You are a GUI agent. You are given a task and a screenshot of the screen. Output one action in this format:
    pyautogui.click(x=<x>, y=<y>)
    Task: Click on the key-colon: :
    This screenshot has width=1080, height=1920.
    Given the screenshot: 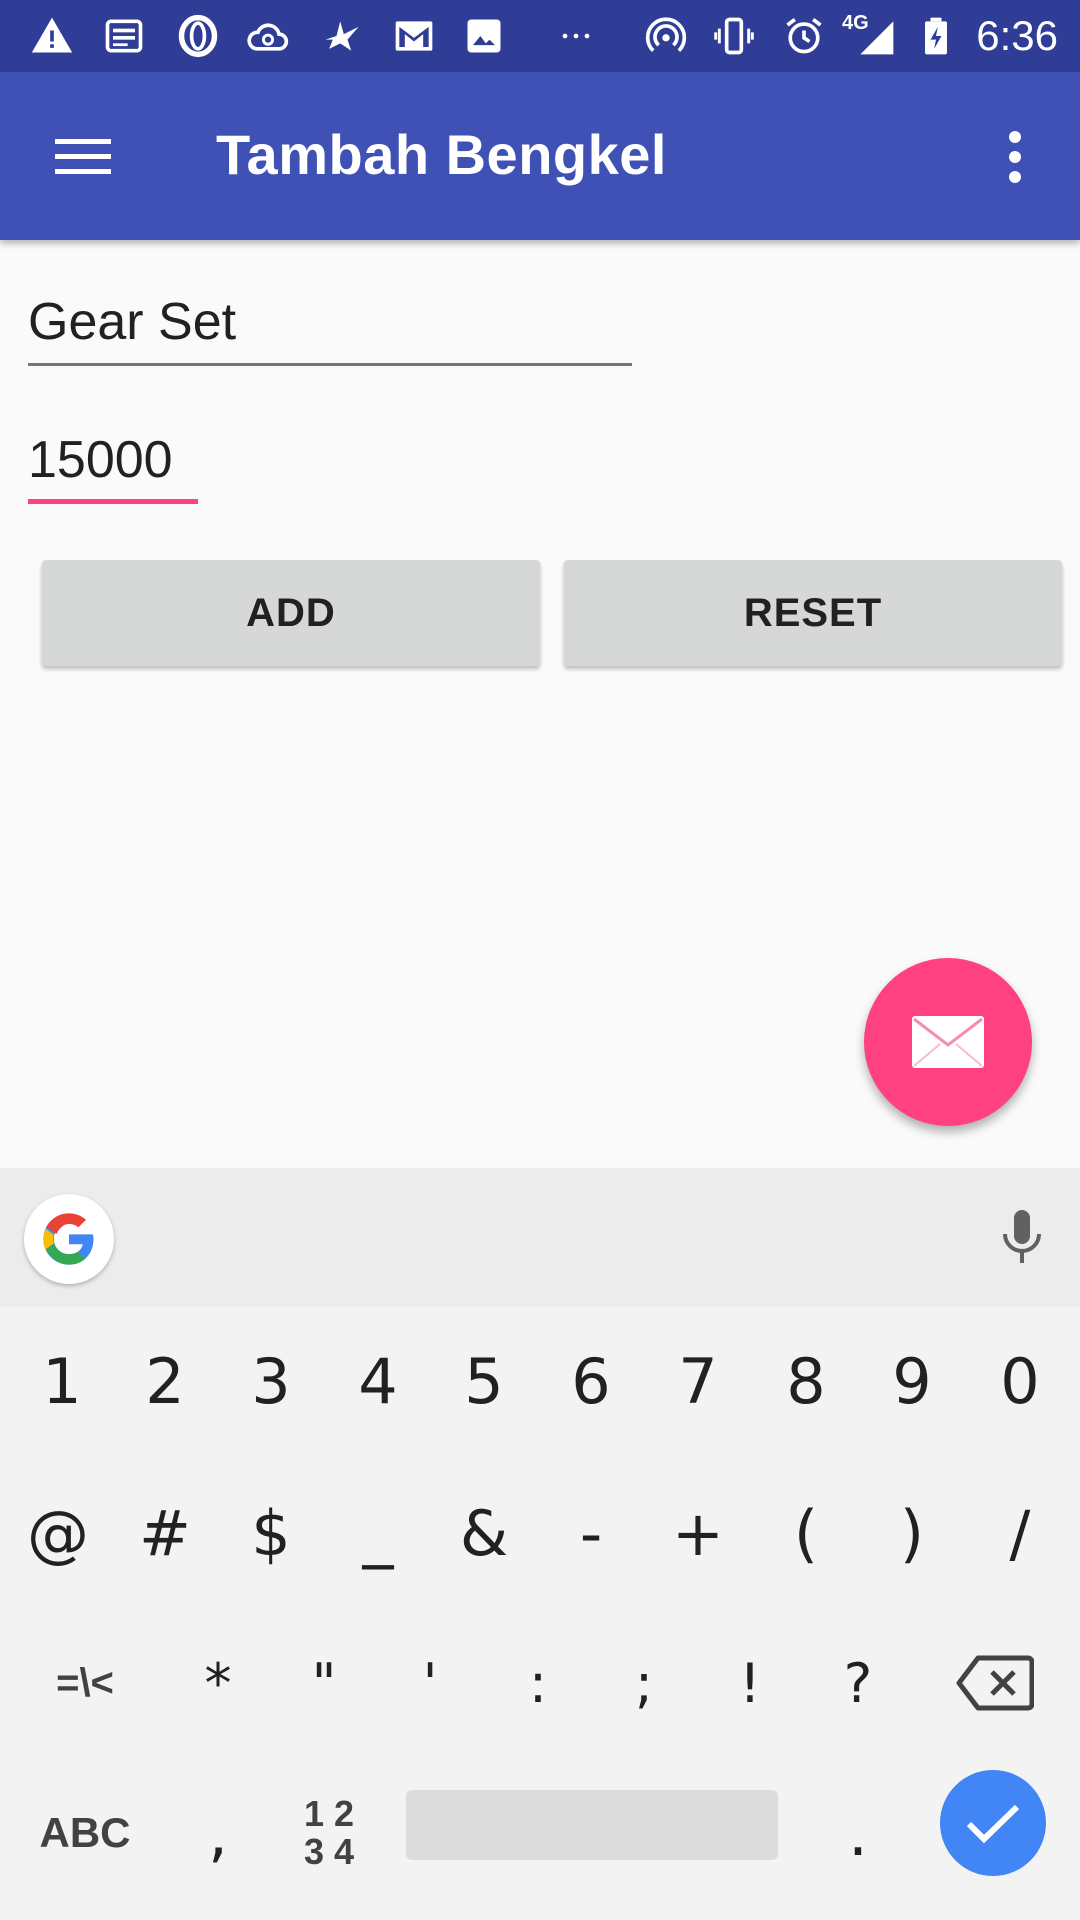 What is the action you would take?
    pyautogui.click(x=538, y=1683)
    